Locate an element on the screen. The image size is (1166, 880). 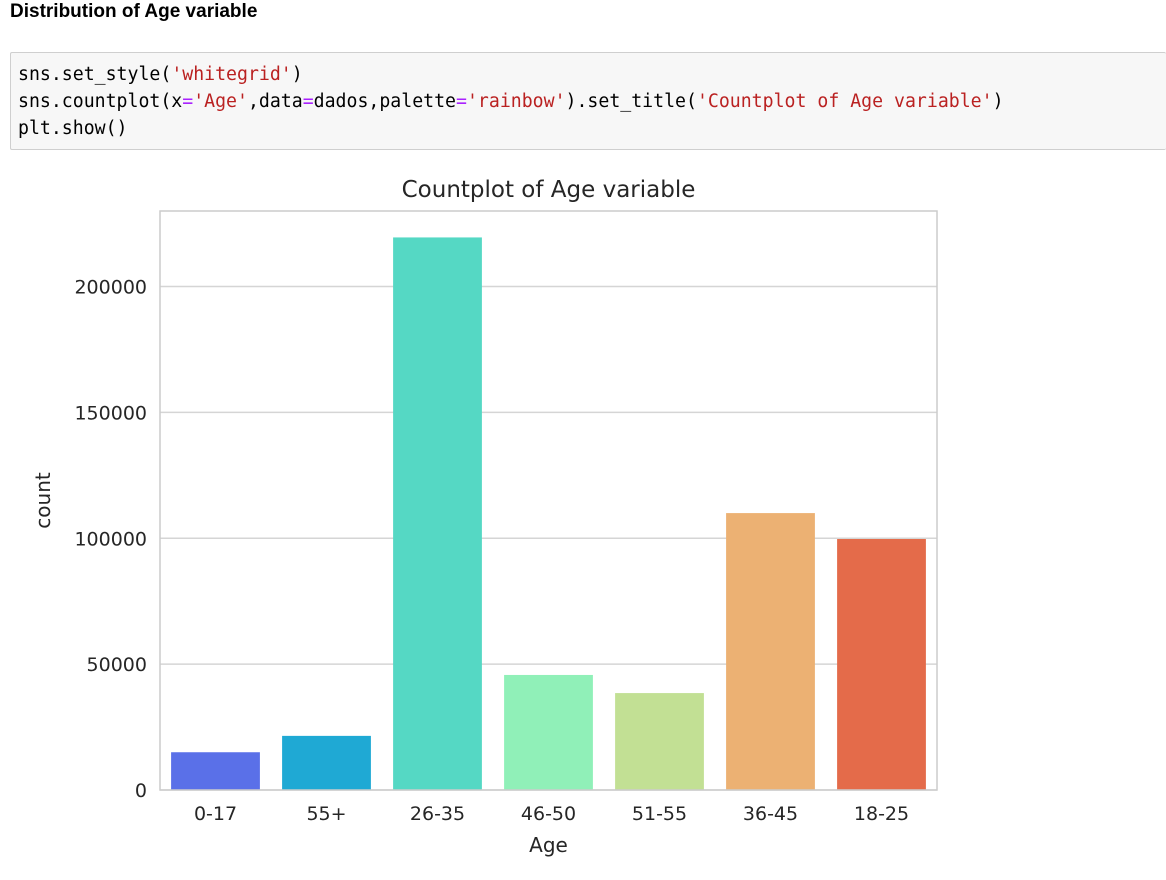
x-tick-label: 36-45 is located at coordinates (770, 814).